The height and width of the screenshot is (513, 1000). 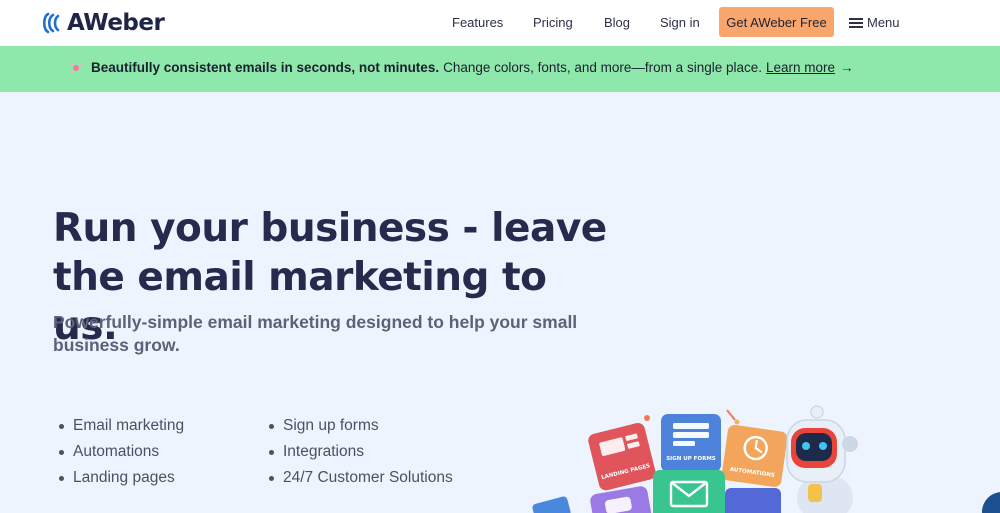 What do you see at coordinates (323, 451) in the screenshot?
I see `feature-label: Integrations` at bounding box center [323, 451].